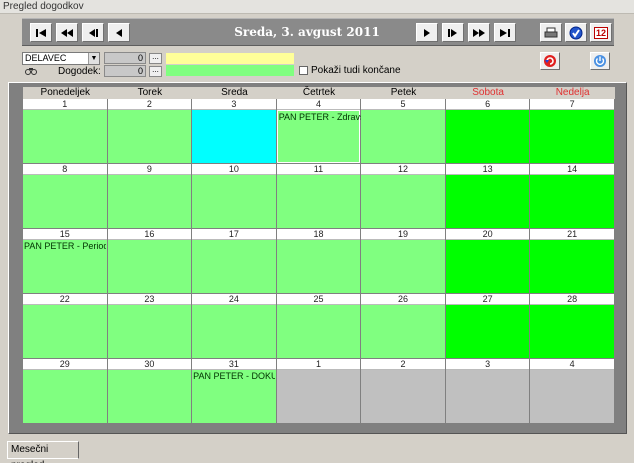  I want to click on day-cell: 30, so click(150, 391).